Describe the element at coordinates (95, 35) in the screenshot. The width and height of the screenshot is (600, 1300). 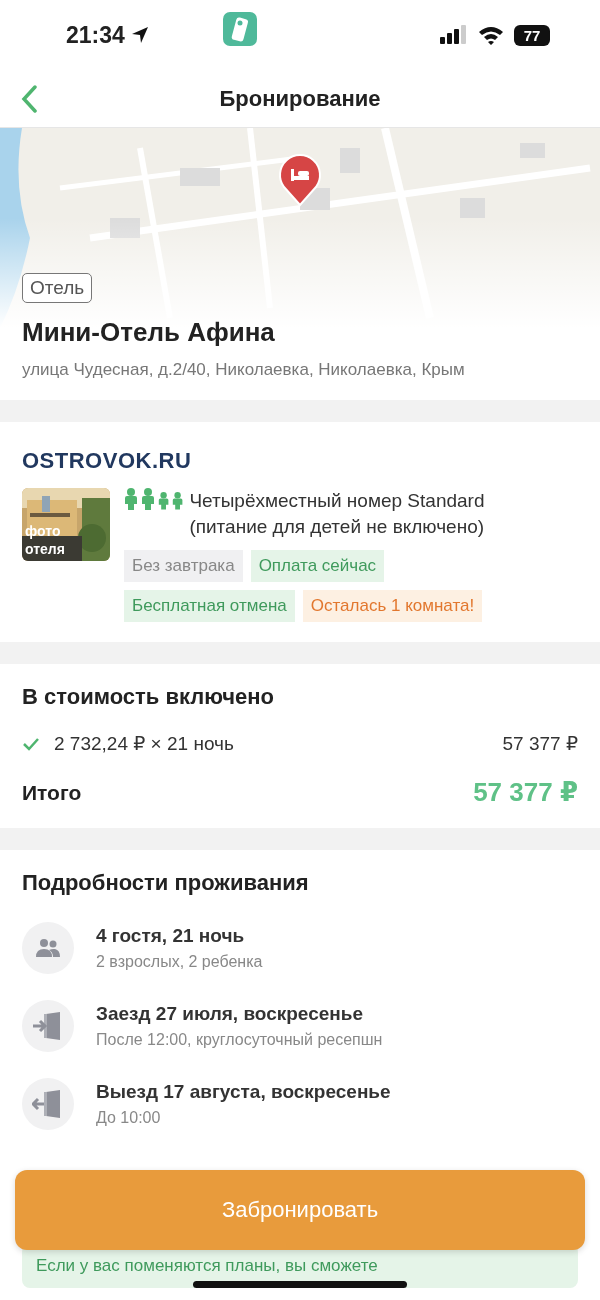
I see `status-time: 21:34` at that location.